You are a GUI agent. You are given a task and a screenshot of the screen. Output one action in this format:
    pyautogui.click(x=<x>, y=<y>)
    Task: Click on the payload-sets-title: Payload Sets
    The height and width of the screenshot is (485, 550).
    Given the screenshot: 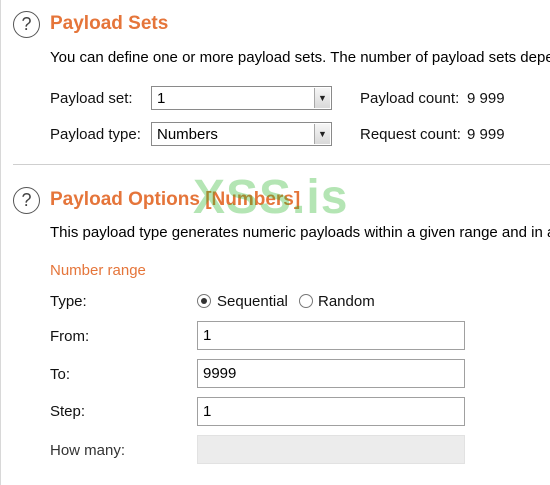 What is the action you would take?
    pyautogui.click(x=109, y=23)
    